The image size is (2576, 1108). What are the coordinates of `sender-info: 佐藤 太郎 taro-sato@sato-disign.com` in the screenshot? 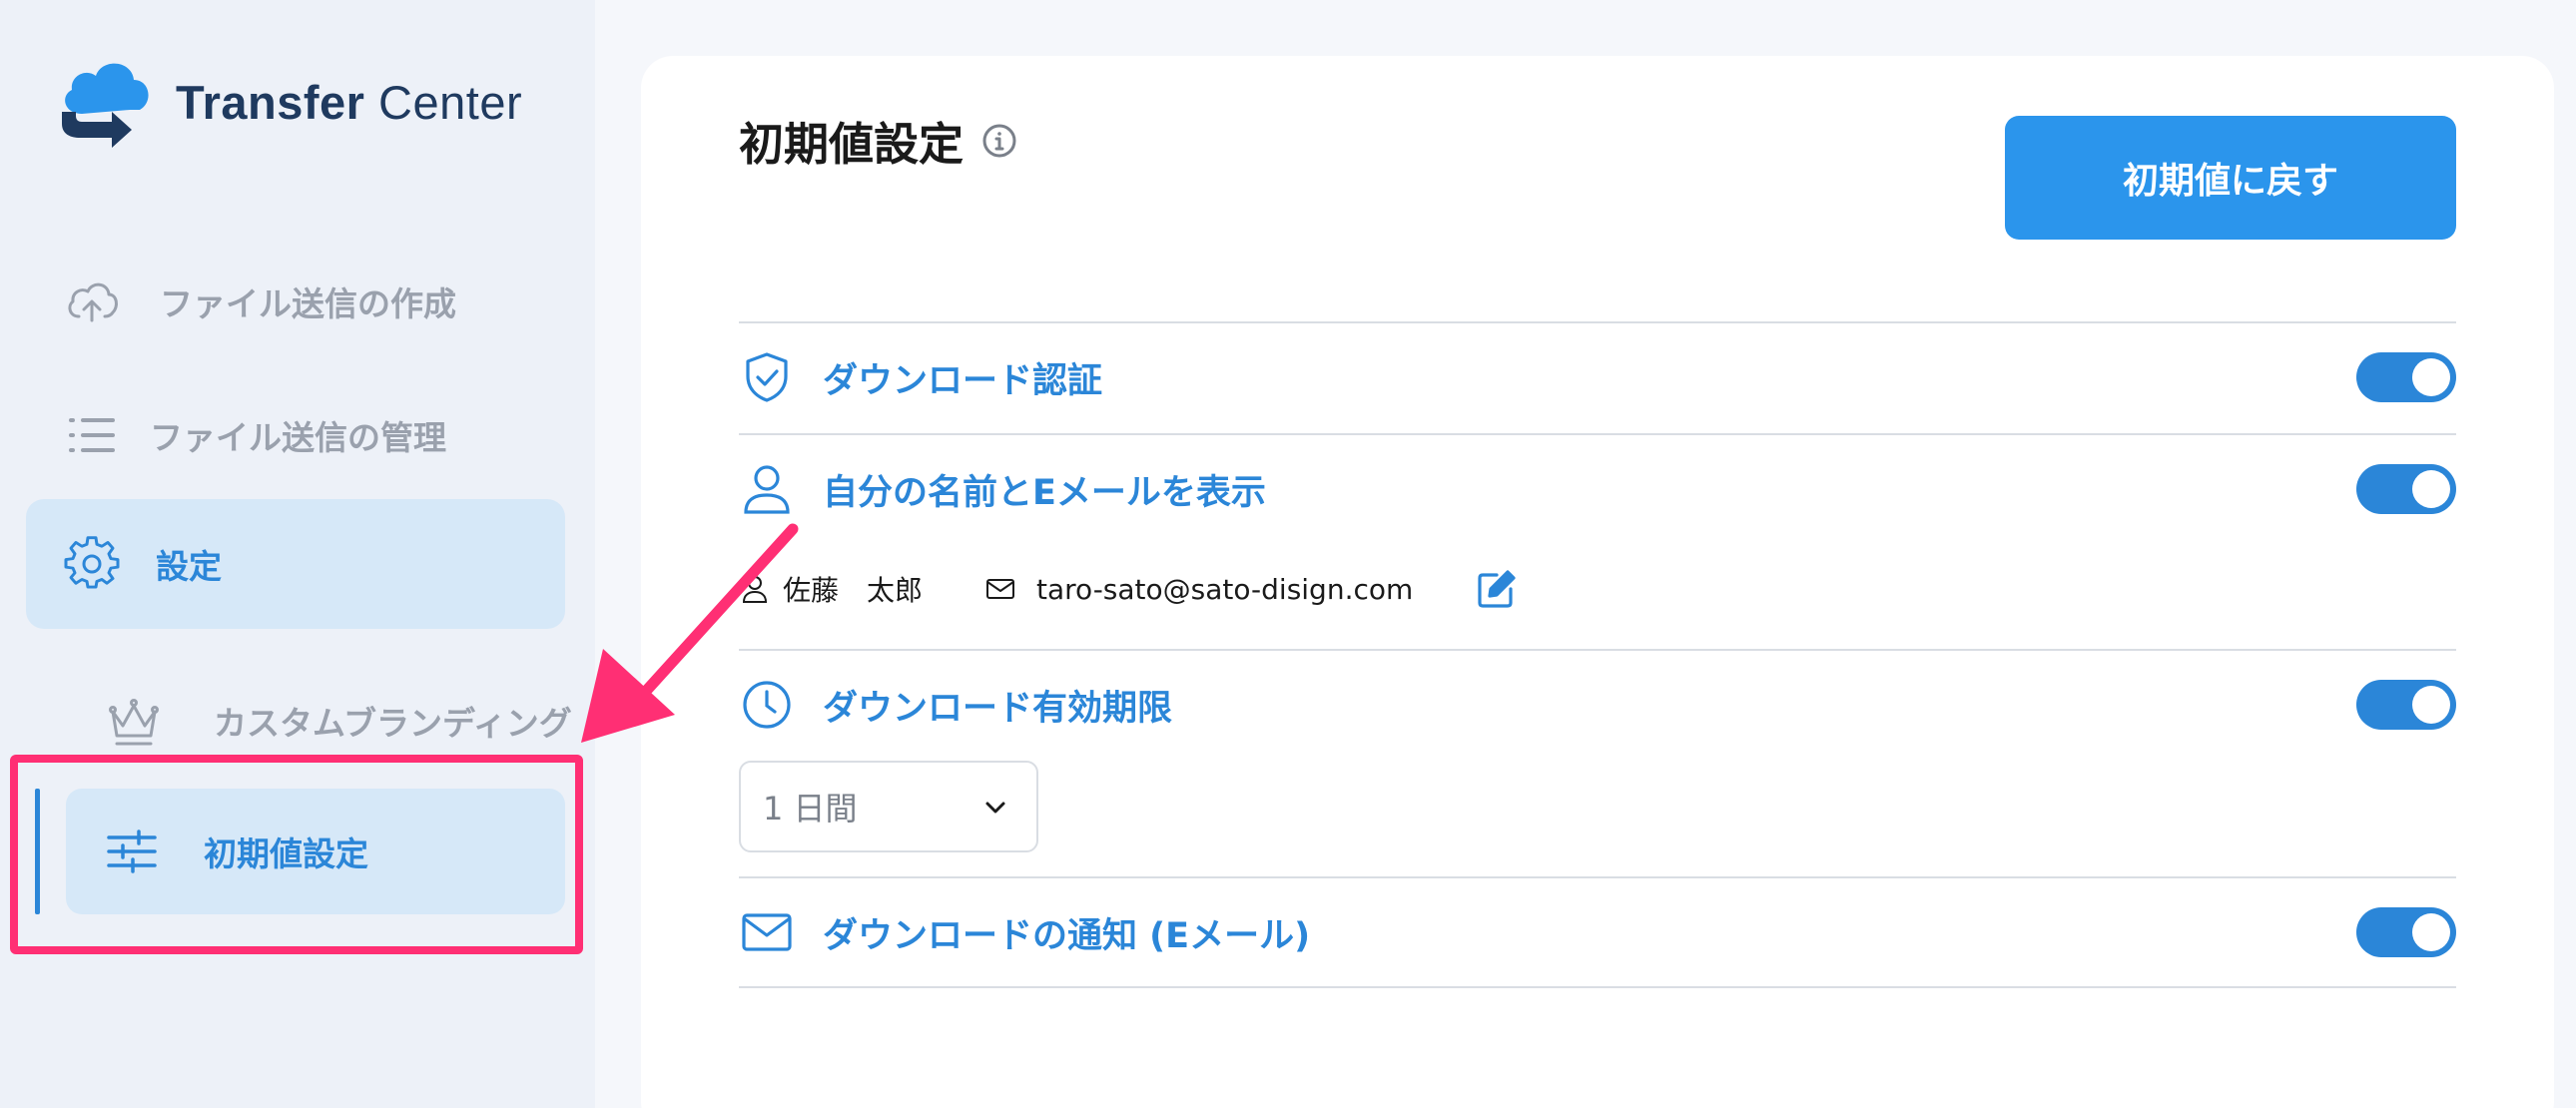 It's located at (1129, 589).